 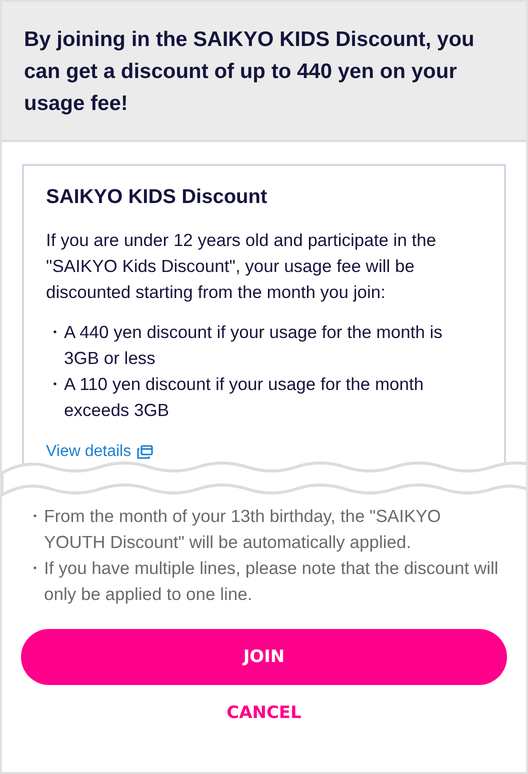 What do you see at coordinates (243, 529) in the screenshot?
I see `note-text: From the month of your 13th birthday, the "SAIKYO YOUTH Discount" will be automatically applied.` at bounding box center [243, 529].